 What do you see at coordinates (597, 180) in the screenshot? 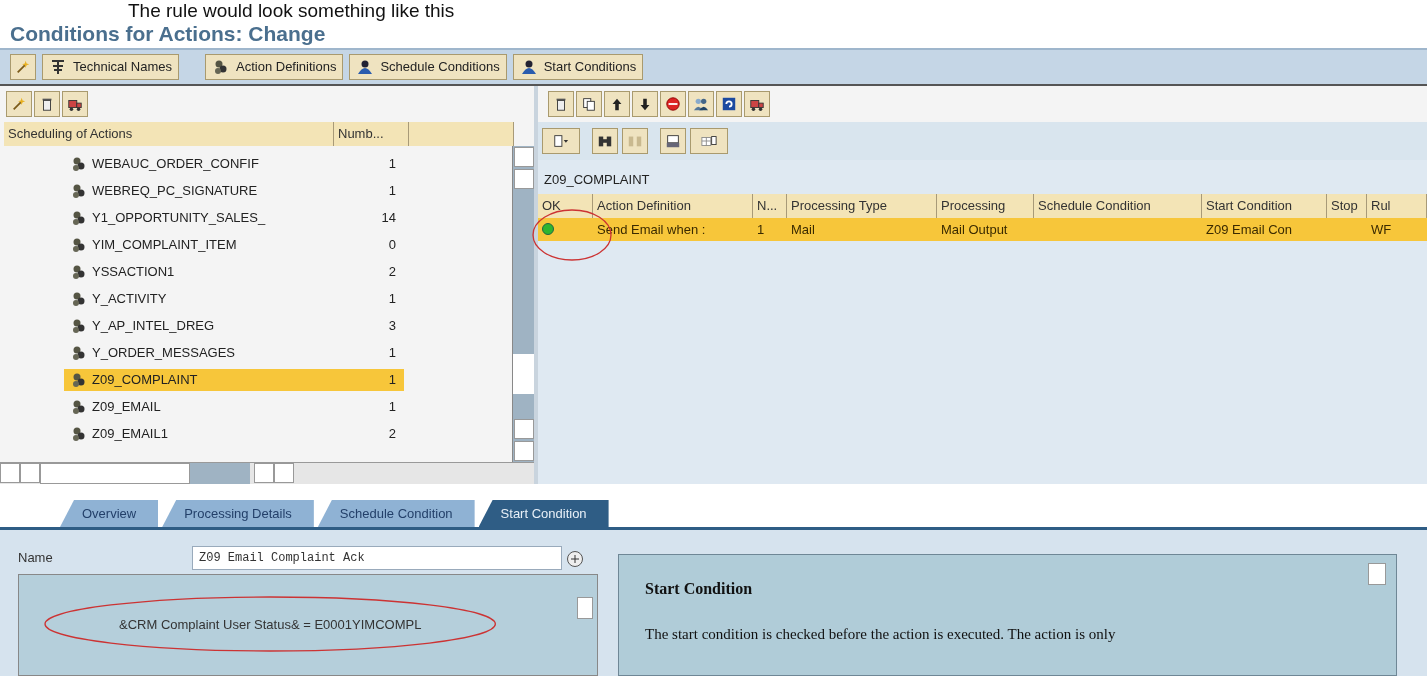
I see `profile-label: Z09_COMPLAINT` at bounding box center [597, 180].